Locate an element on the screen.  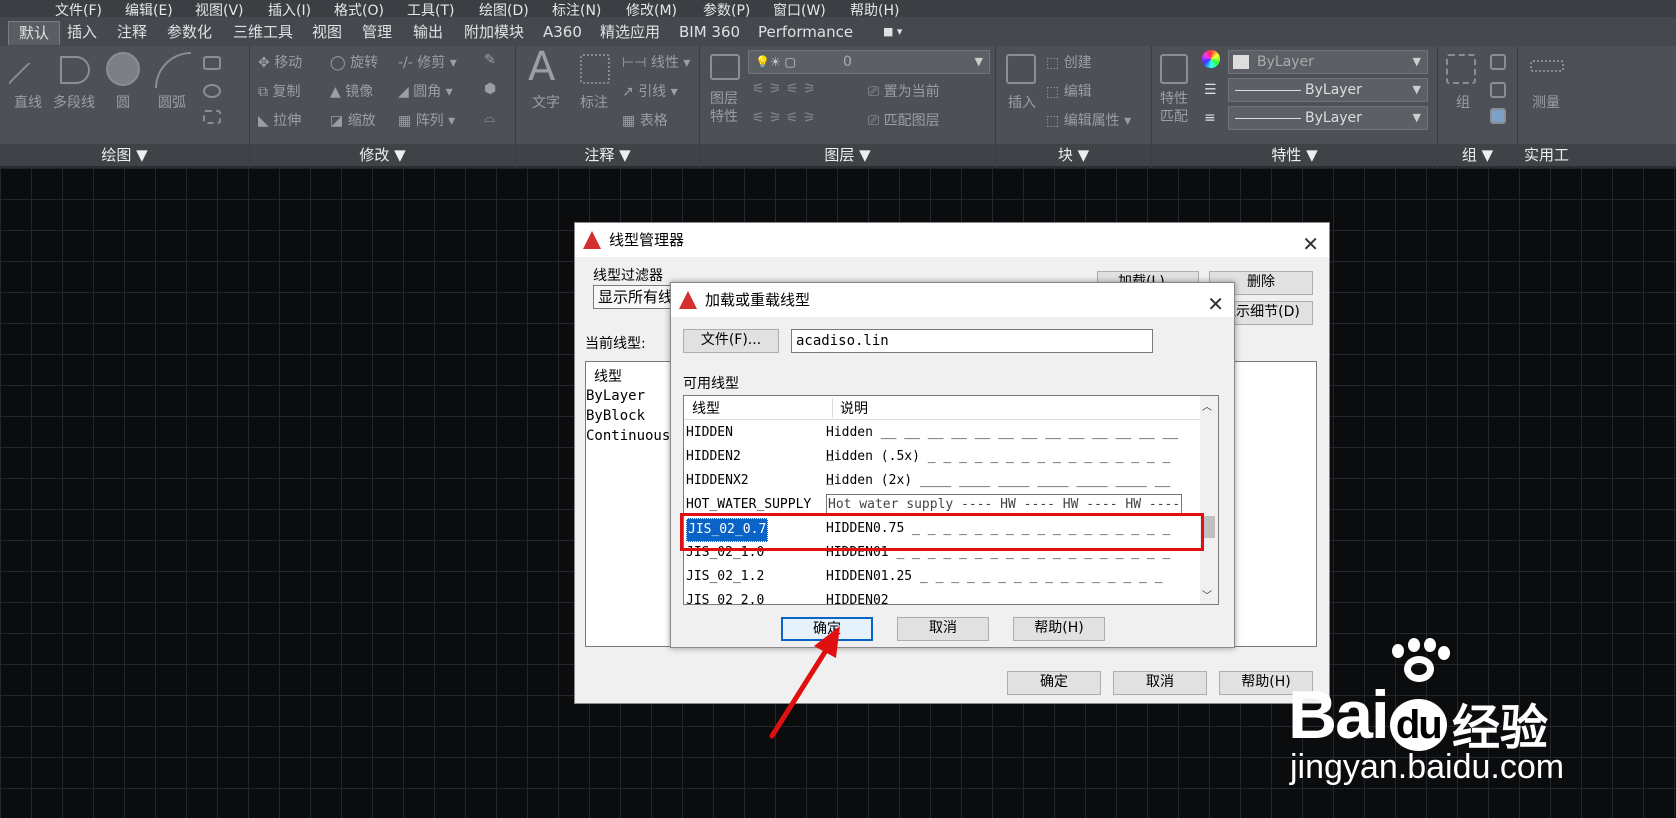
erase-icon: ✎ is located at coordinates (490, 60).